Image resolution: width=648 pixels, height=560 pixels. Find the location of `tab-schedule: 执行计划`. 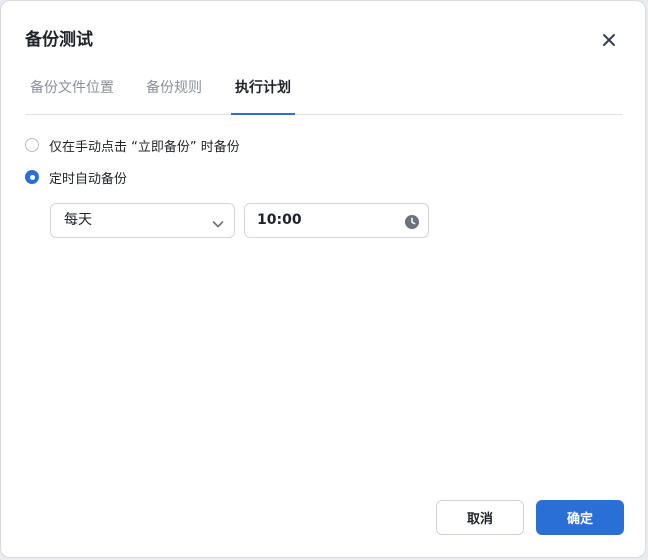

tab-schedule: 执行计划 is located at coordinates (263, 95).